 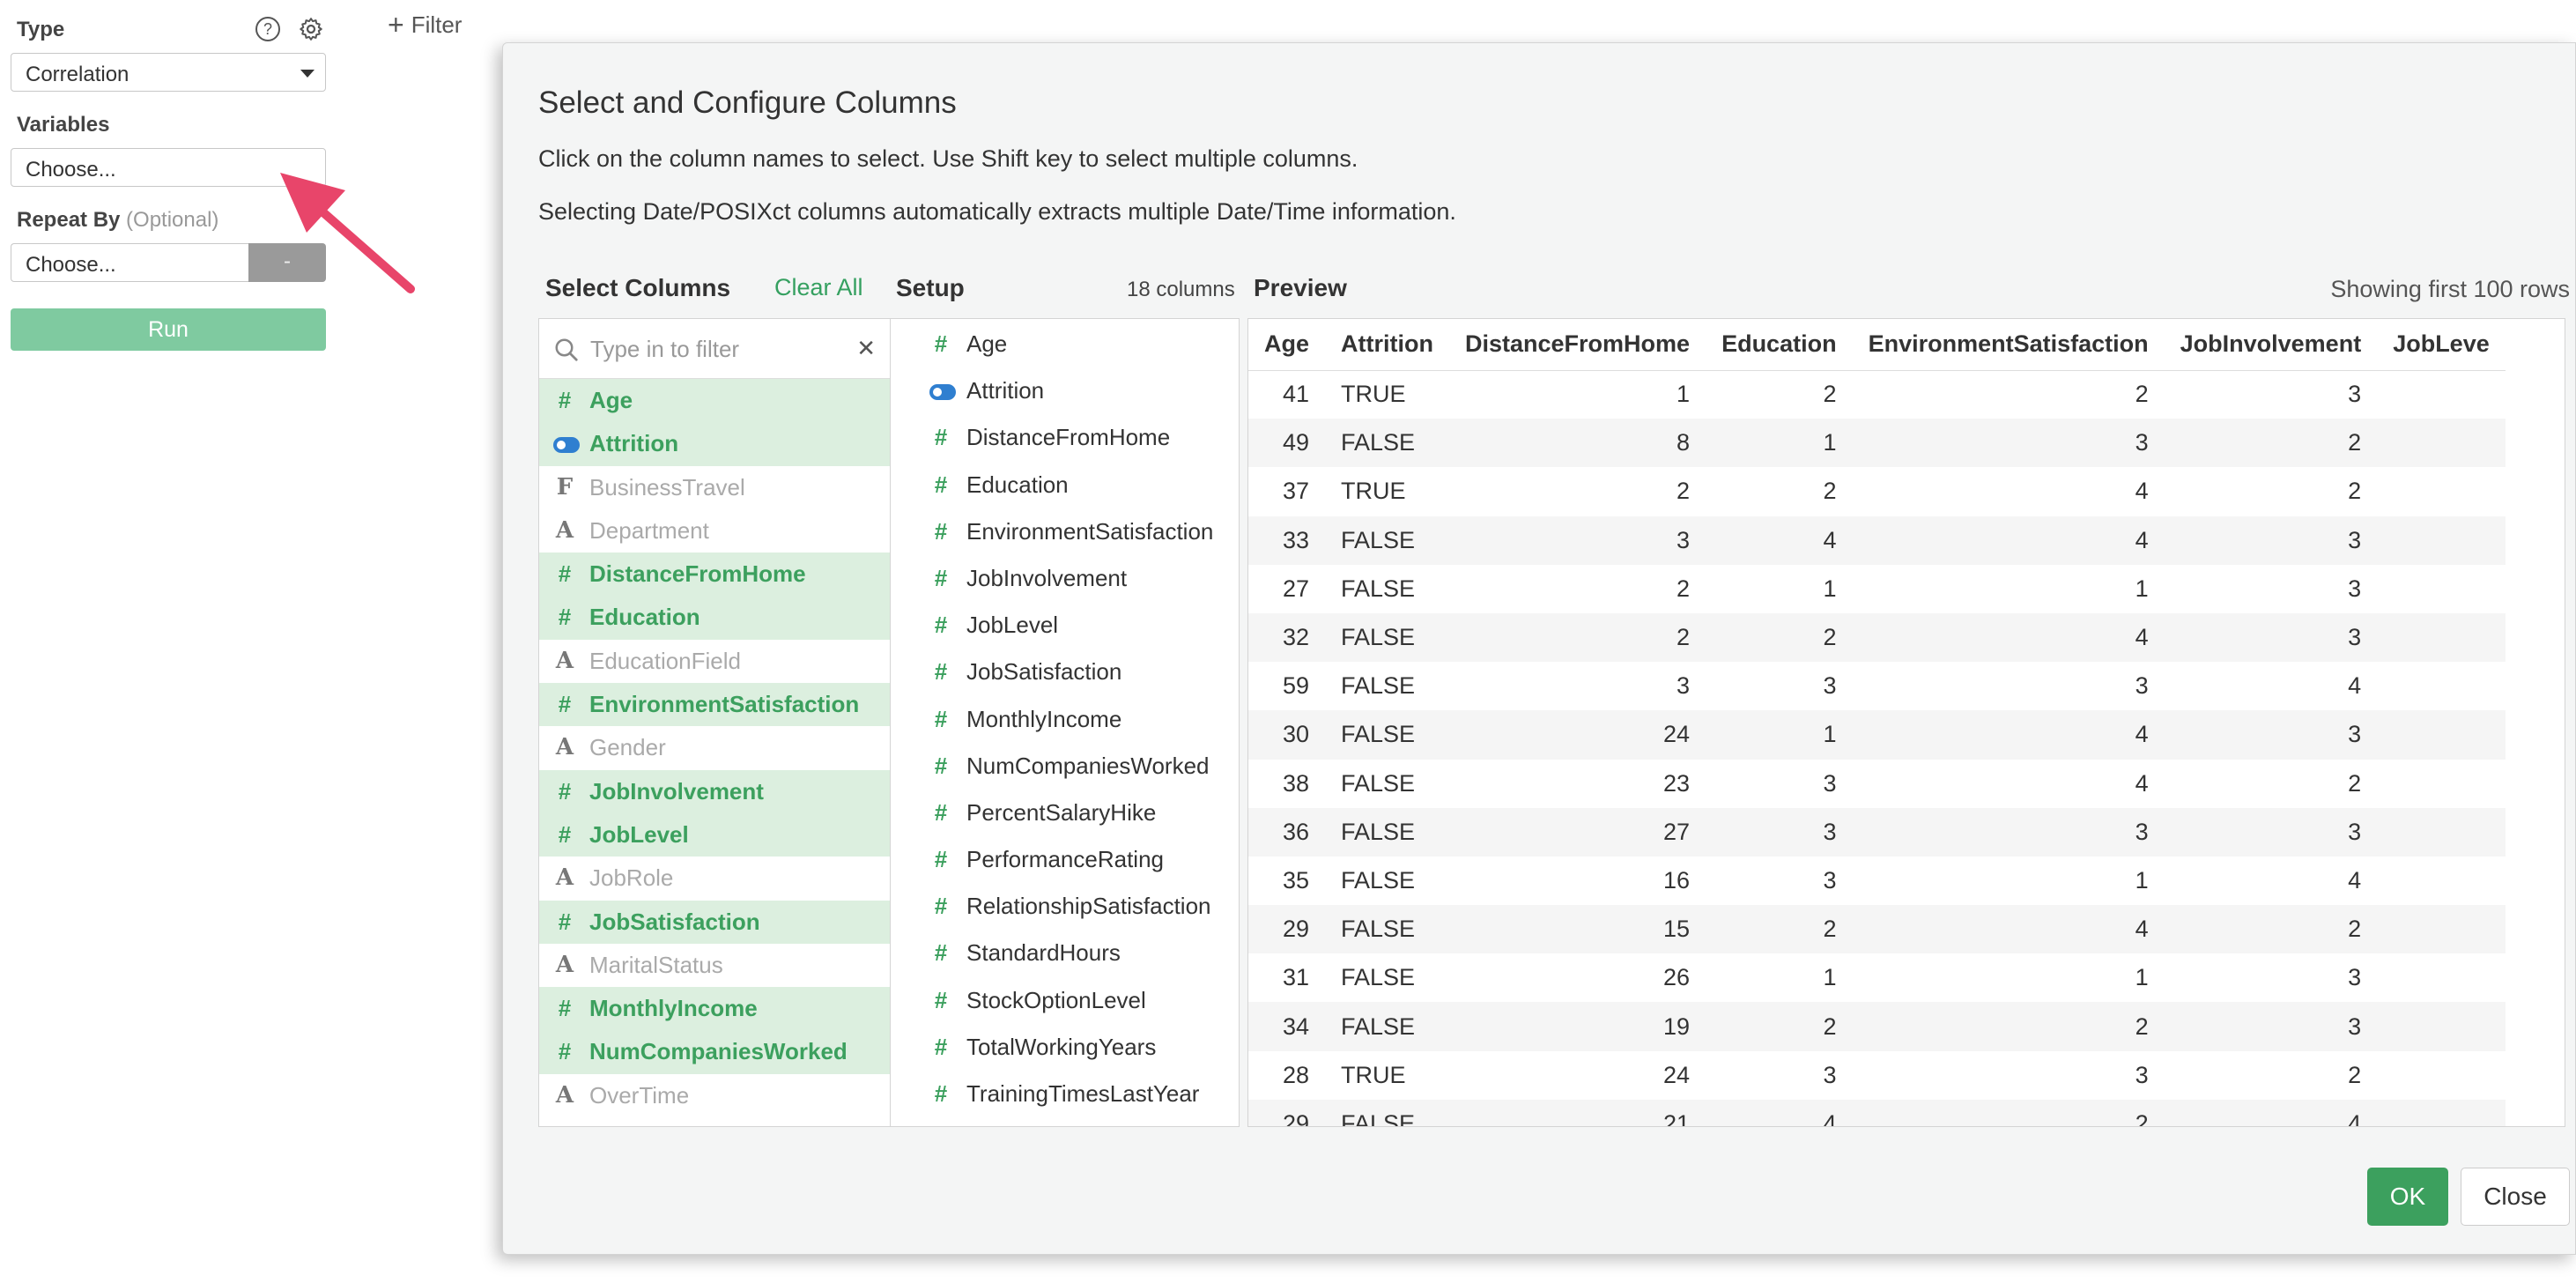 I want to click on close-button: Close, so click(x=2516, y=1197).